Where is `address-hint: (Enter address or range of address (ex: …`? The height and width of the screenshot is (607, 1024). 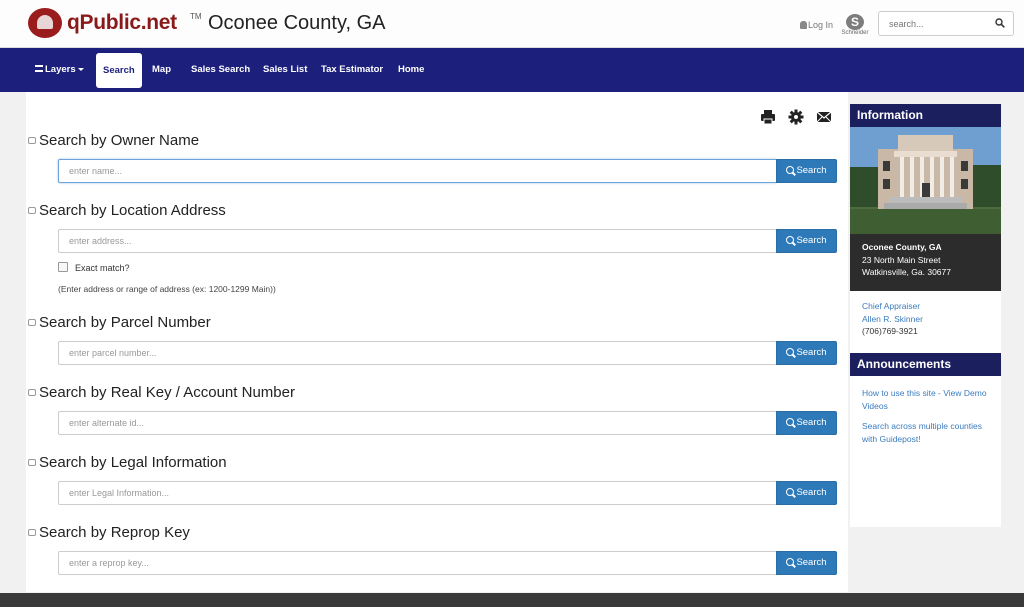
address-hint: (Enter address or range of address (ex: … is located at coordinates (167, 289).